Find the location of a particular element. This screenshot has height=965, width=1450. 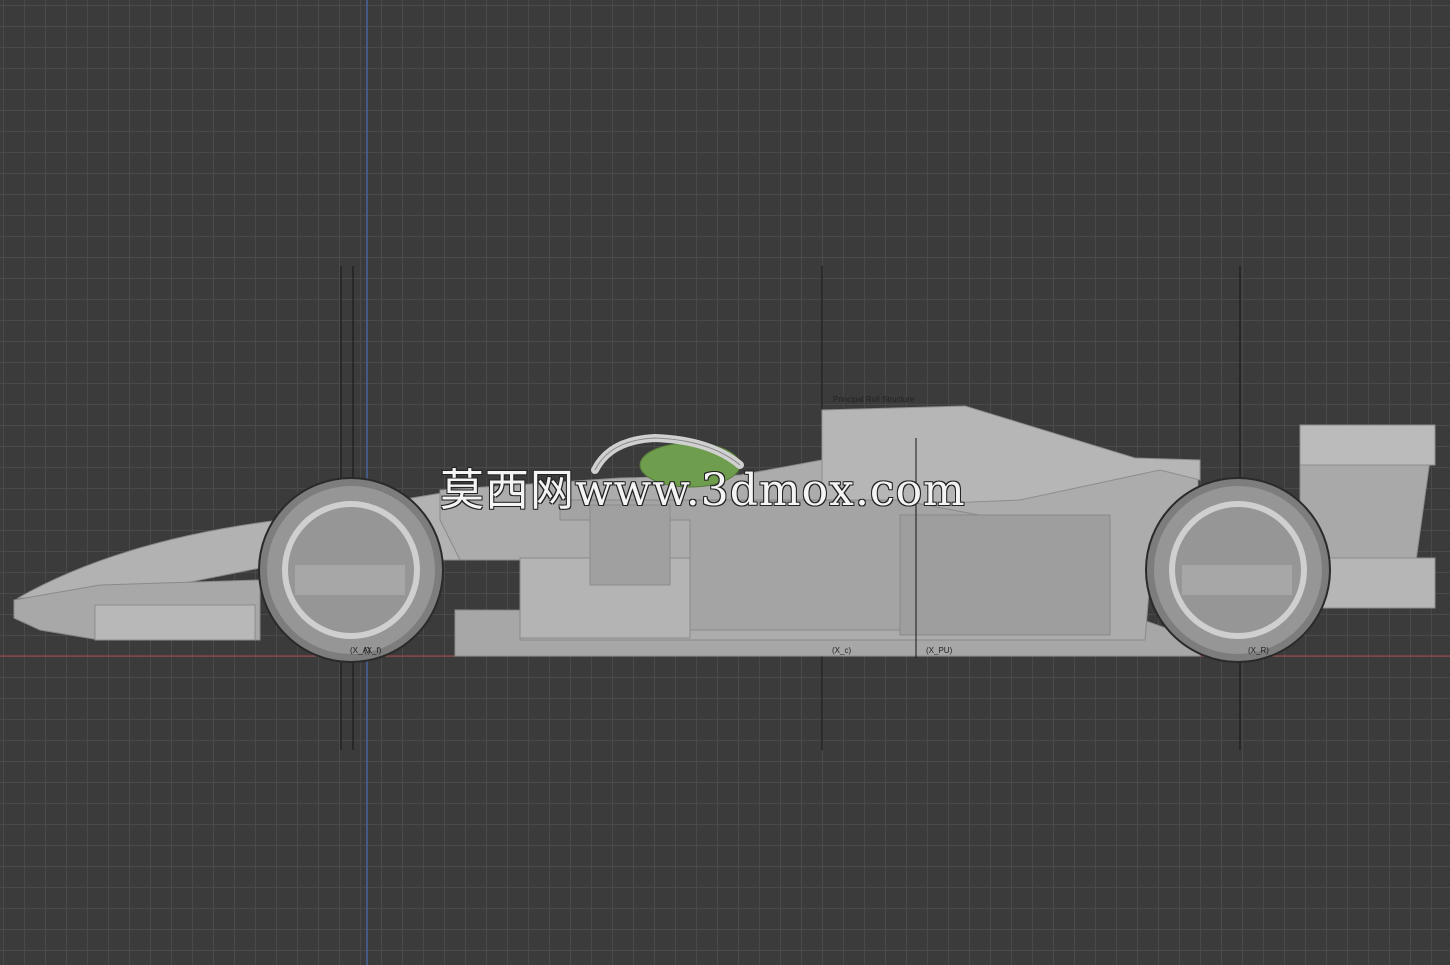

principal-roll-structure-label: Principal Roll Structure is located at coordinates (874, 399).